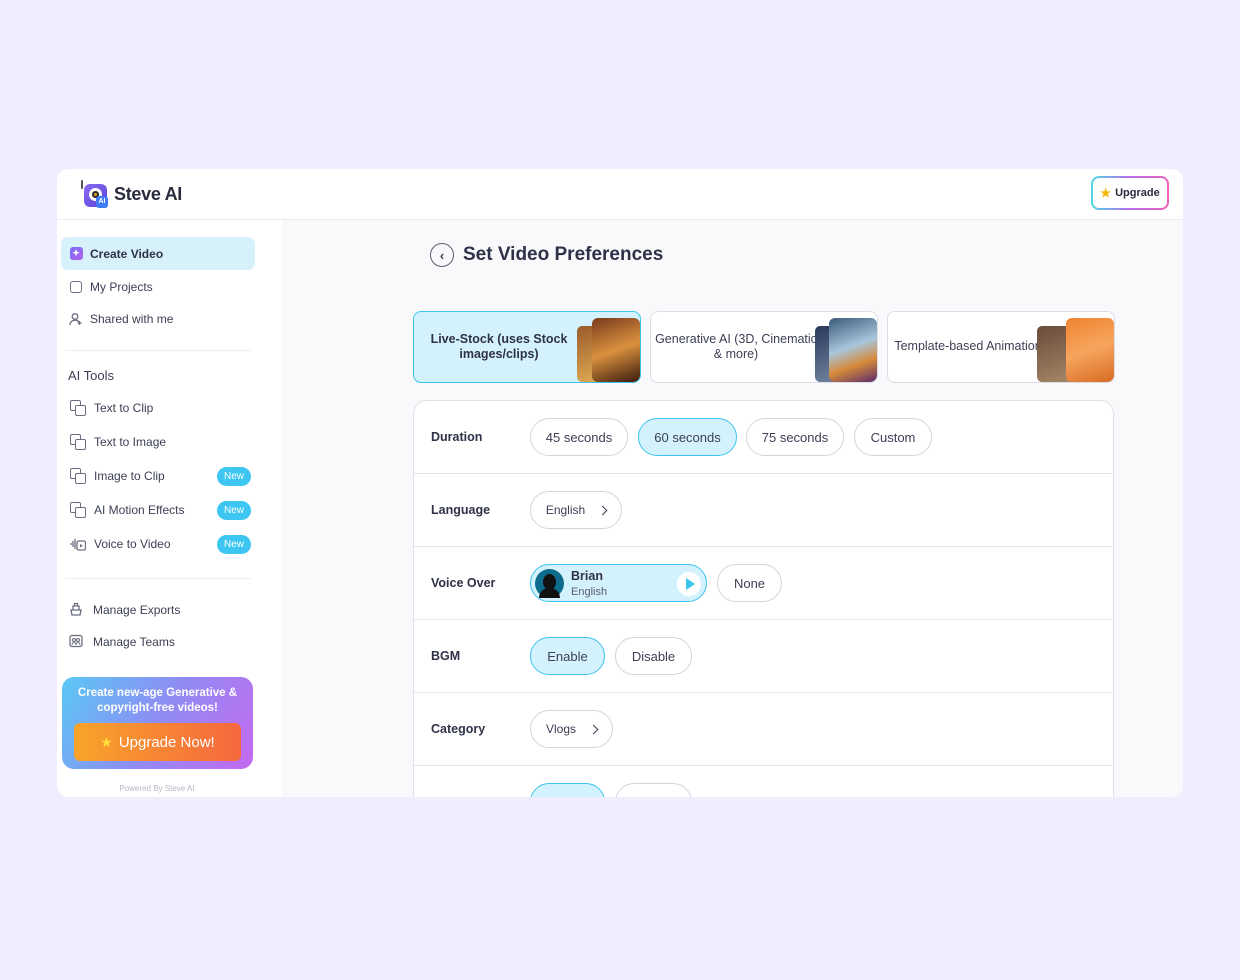  Describe the element at coordinates (158, 408) in the screenshot. I see `tool-text-to-clip: Text to Clip` at that location.